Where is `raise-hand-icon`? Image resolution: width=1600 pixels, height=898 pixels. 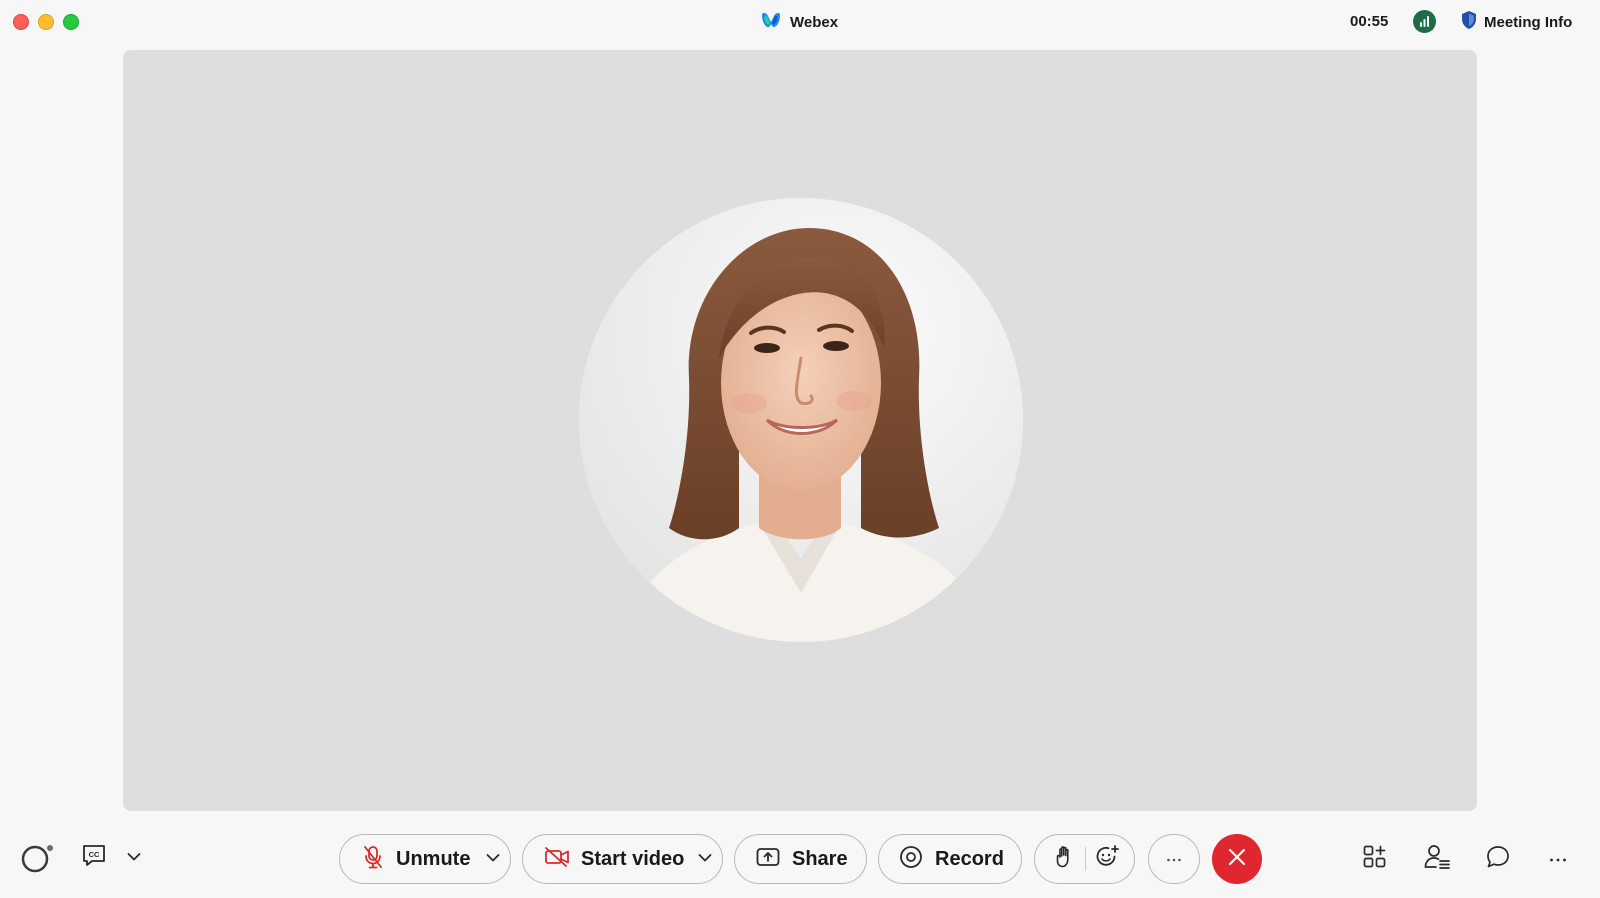
raise-hand-icon is located at coordinates (1064, 859).